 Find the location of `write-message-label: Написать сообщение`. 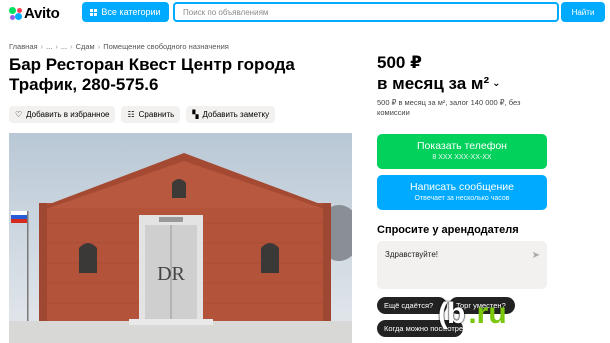

write-message-label: Написать сообщение is located at coordinates (462, 187).